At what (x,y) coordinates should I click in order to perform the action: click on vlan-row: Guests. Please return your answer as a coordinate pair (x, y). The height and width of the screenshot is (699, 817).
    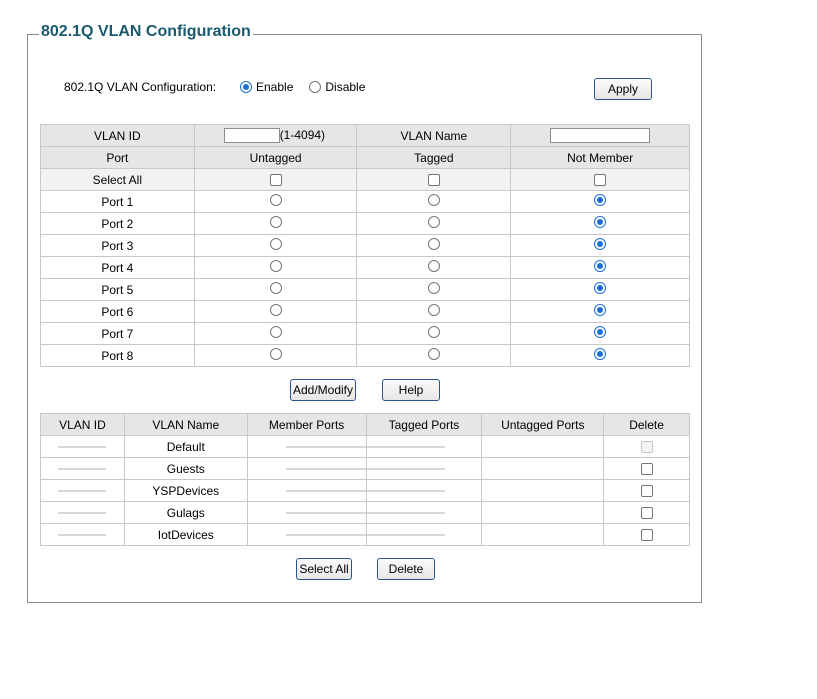
    Looking at the image, I should click on (365, 468).